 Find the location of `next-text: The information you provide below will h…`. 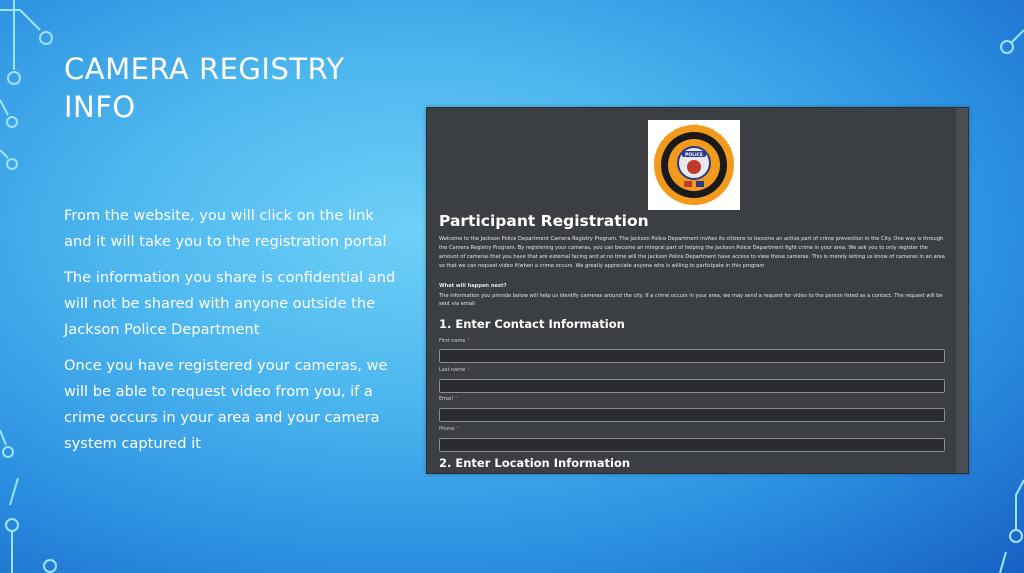

next-text: The information you provide below will h… is located at coordinates (691, 300).